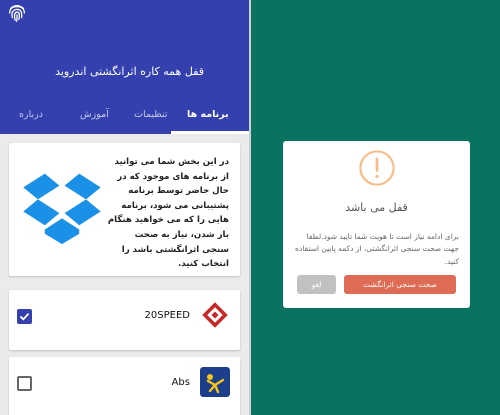  Describe the element at coordinates (151, 114) in the screenshot. I see `tab-settings: تنظیمات` at that location.